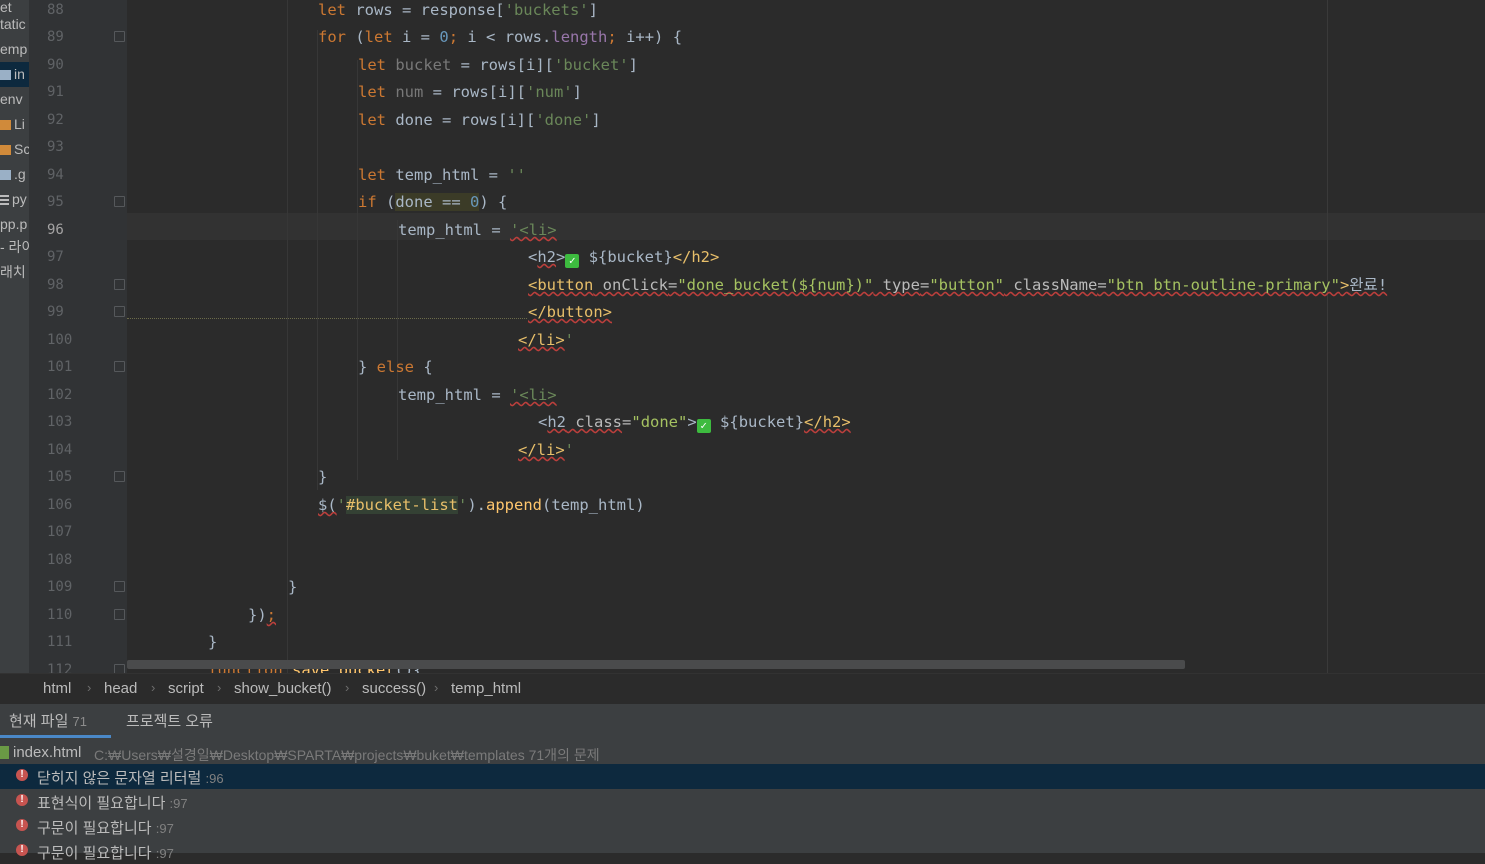  Describe the element at coordinates (55, 147) in the screenshot. I see `line-number: 93` at that location.